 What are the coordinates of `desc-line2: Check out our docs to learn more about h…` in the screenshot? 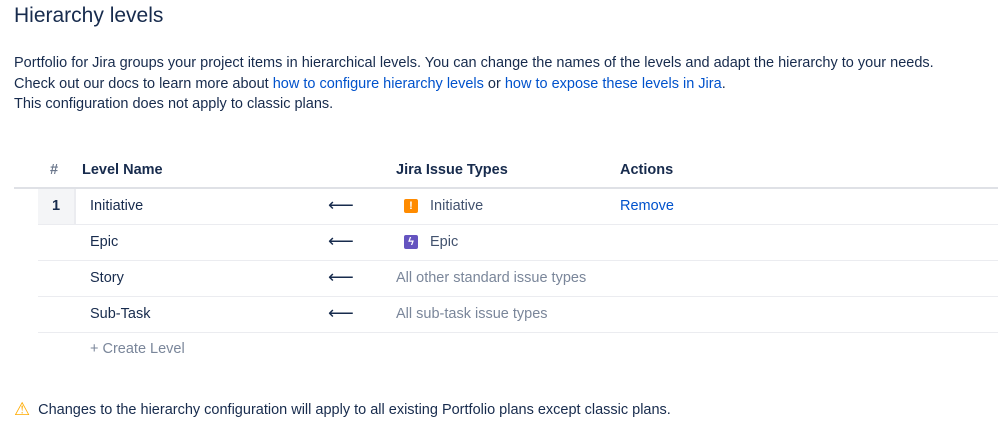 It's located at (474, 84).